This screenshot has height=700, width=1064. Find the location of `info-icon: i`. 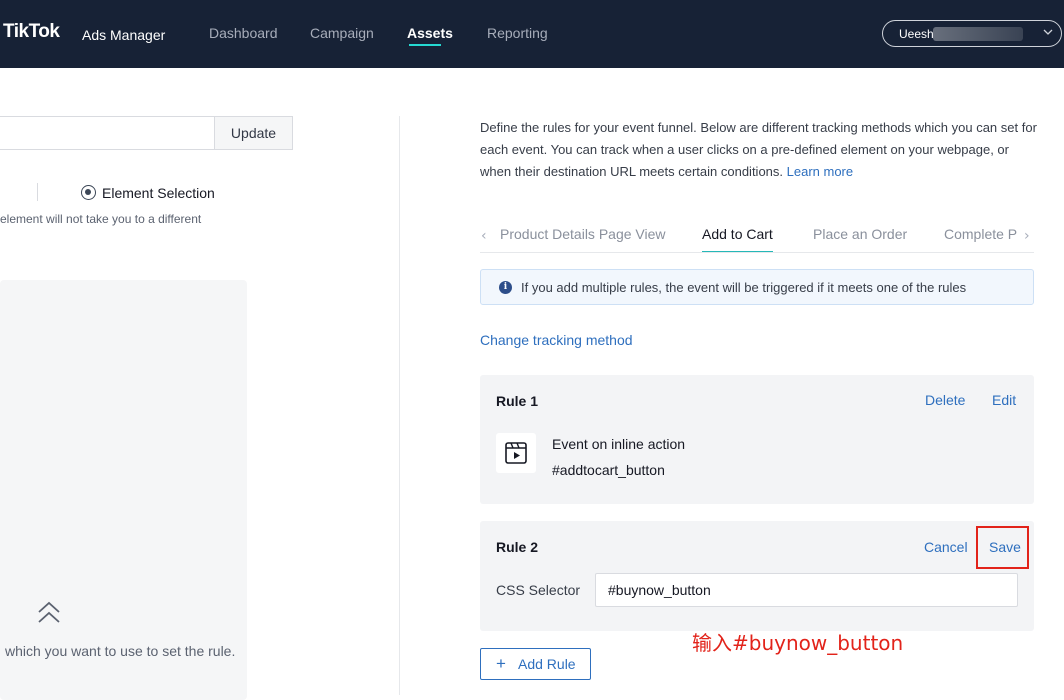

info-icon: i is located at coordinates (505, 287).